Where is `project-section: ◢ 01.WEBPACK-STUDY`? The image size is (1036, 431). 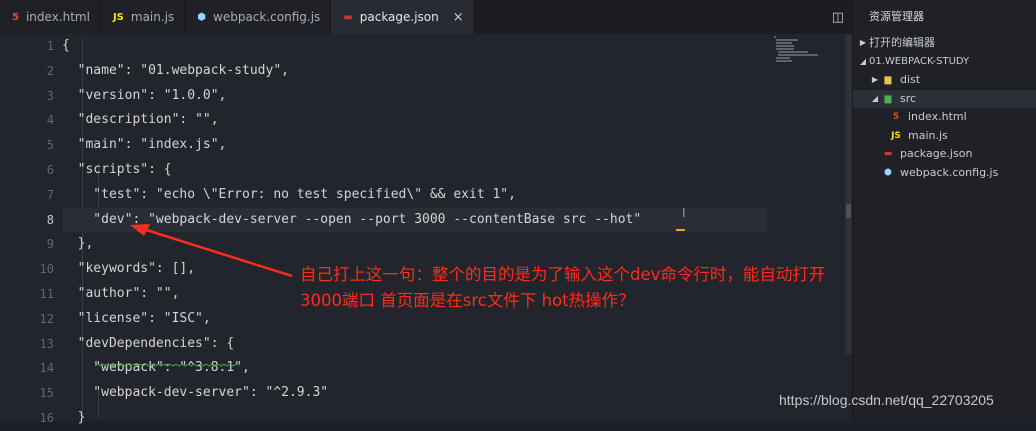
project-section: ◢ 01.WEBPACK-STUDY is located at coordinates (944, 62).